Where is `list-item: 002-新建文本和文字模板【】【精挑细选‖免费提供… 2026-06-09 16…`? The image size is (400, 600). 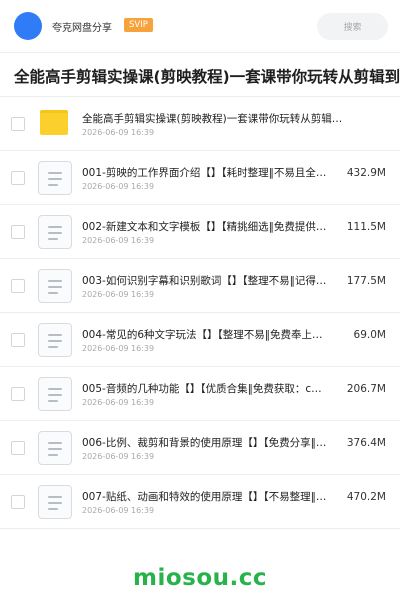
list-item: 002-新建文本和文字模板【】【精挑细选‖免费提供… 2026-06-09 16… is located at coordinates (200, 232).